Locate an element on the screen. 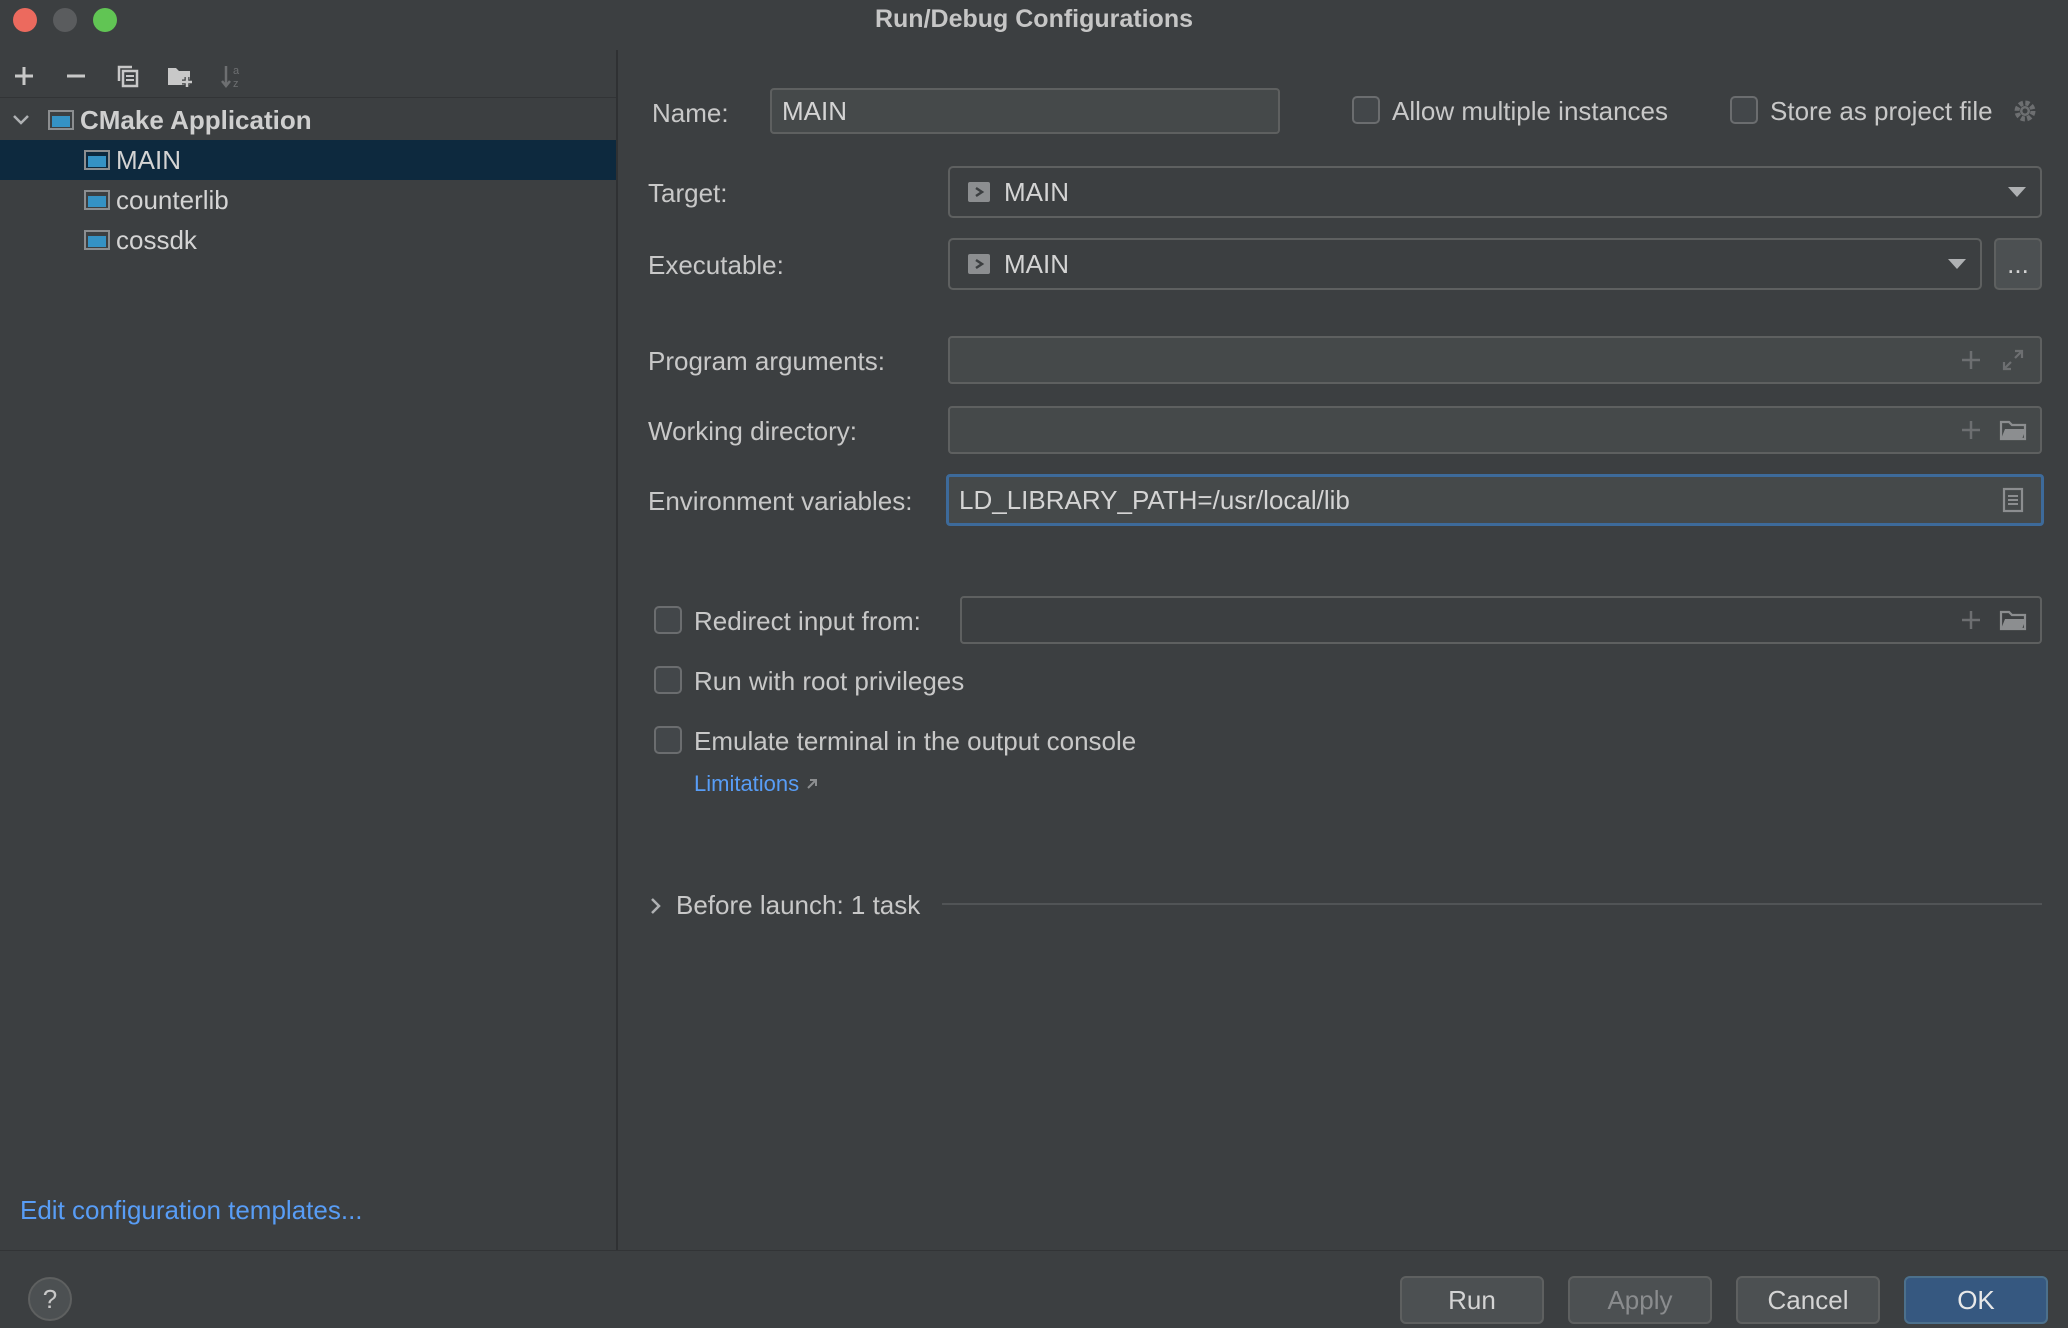  environment-variables-value: LD_LIBRARY_PATH=/usr/local/lib is located at coordinates (1154, 499).